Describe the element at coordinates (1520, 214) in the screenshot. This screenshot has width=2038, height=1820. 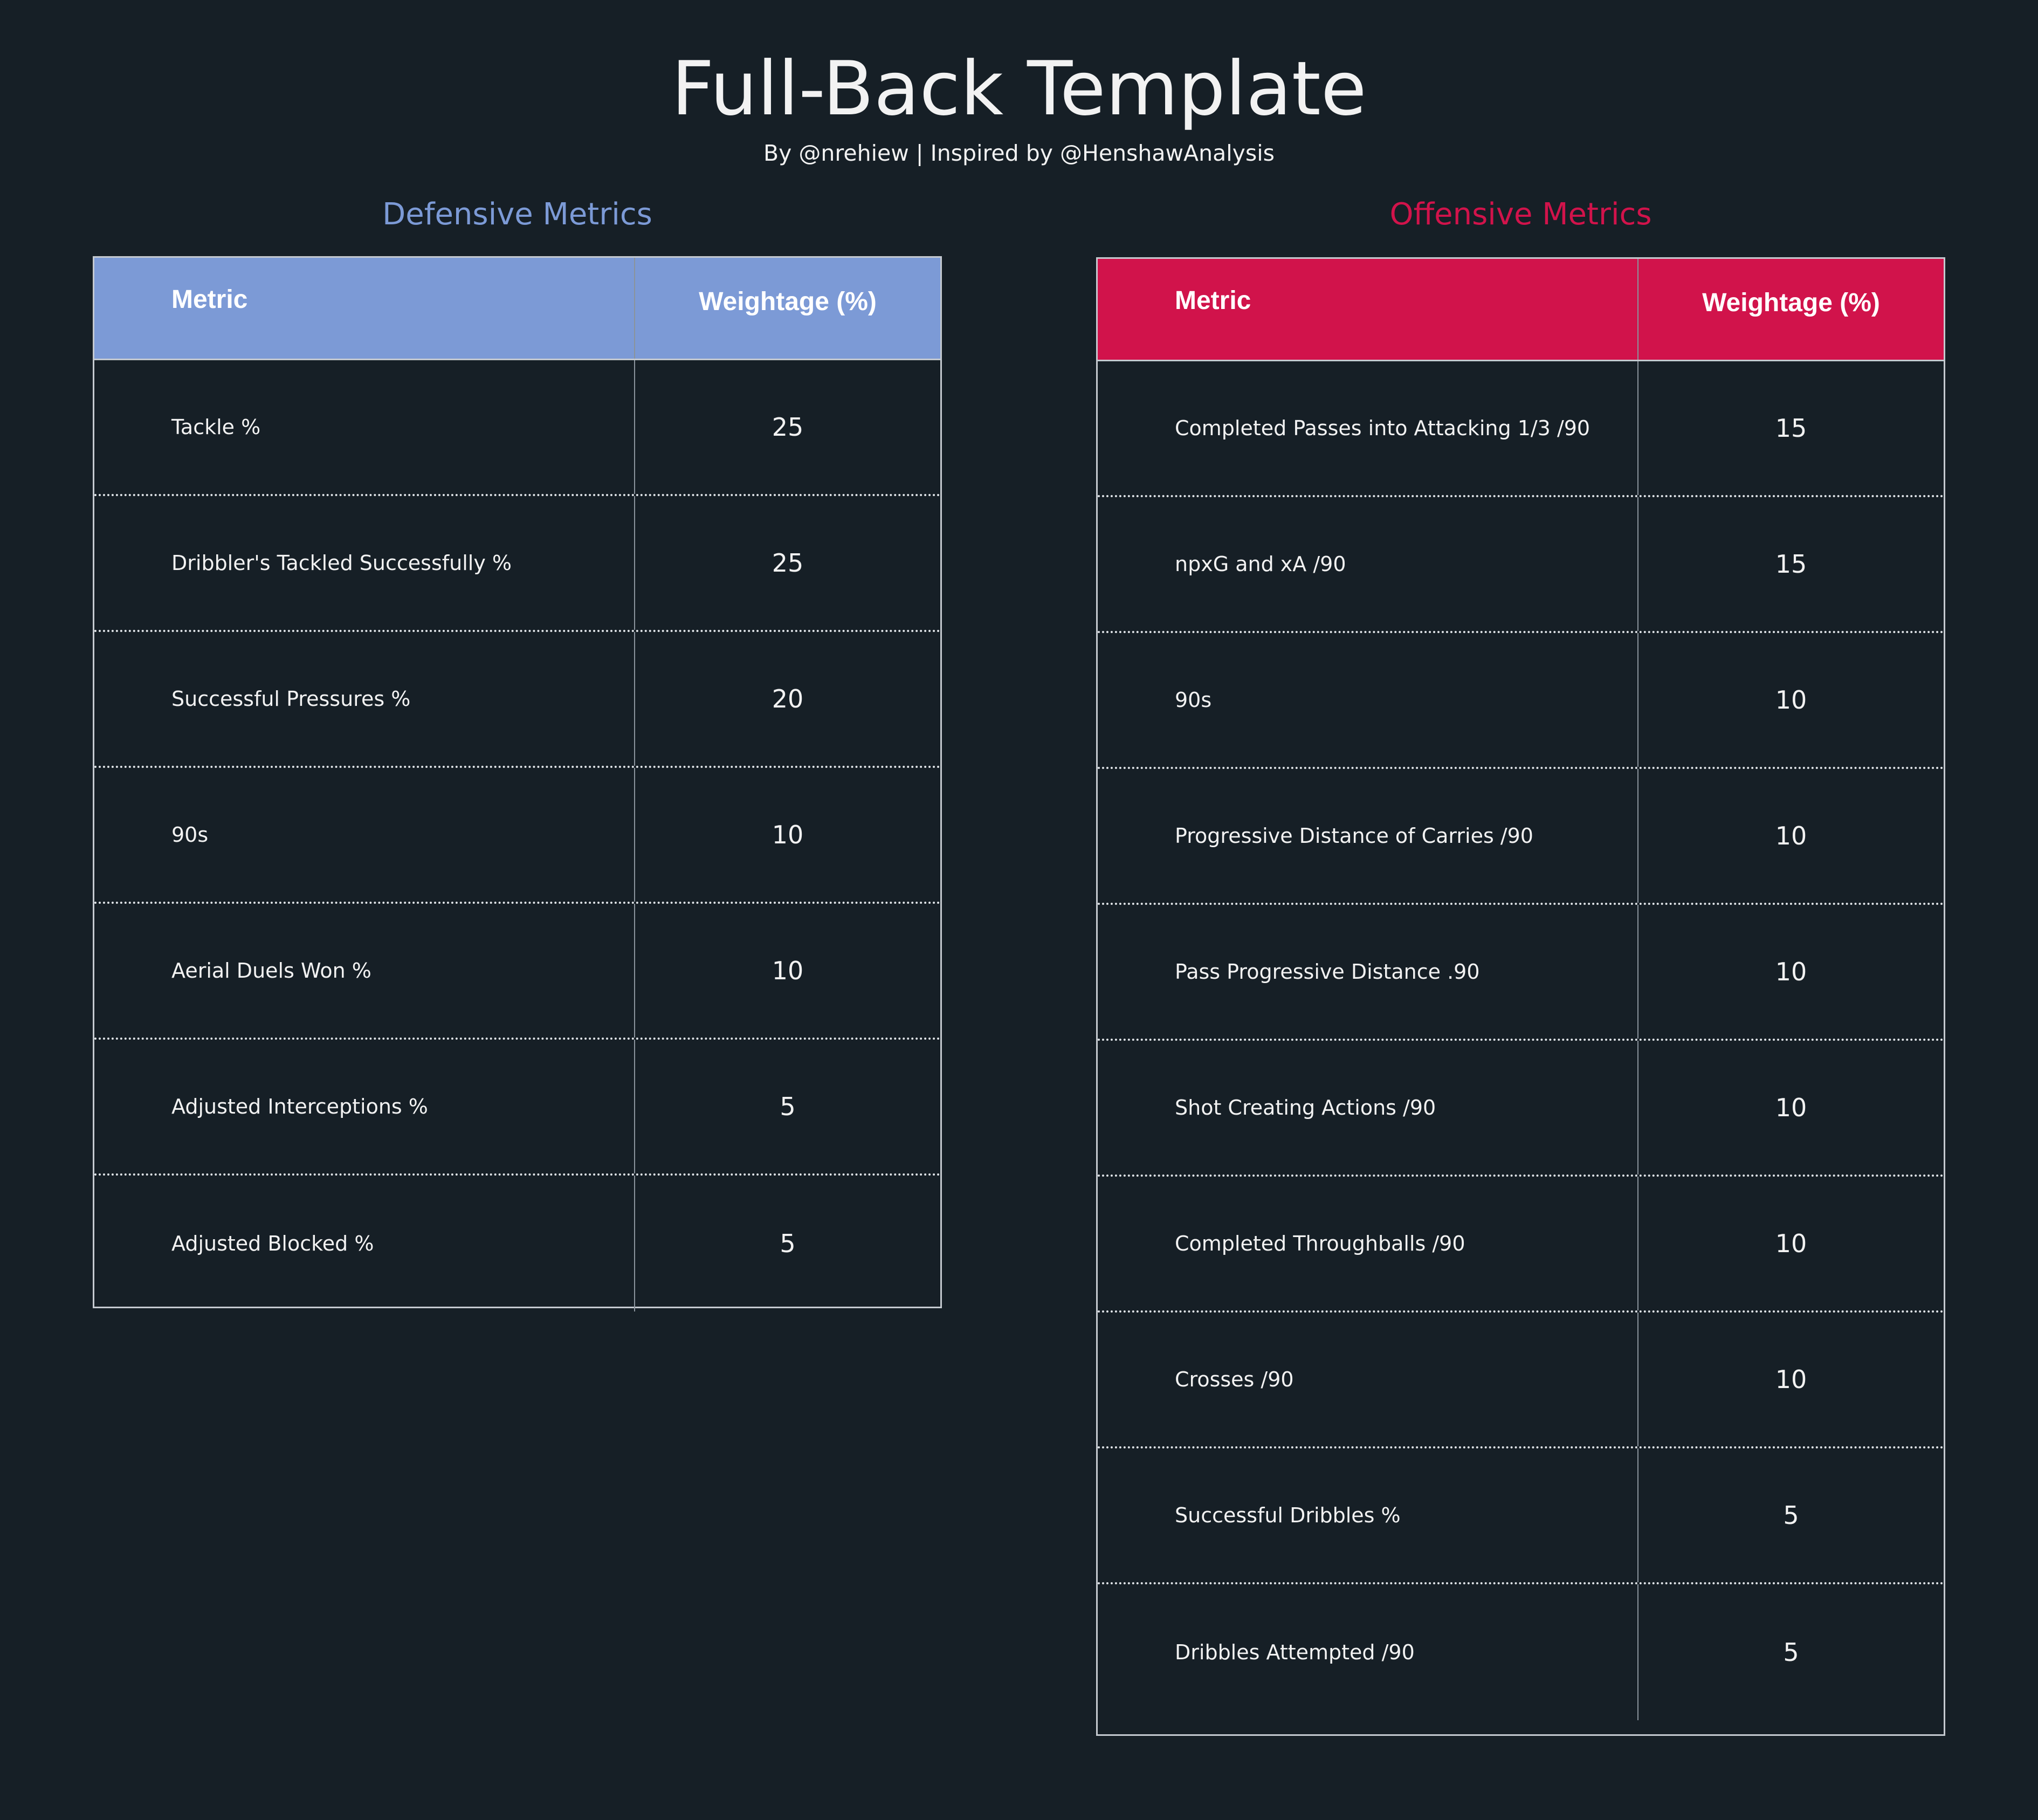
I see `offensive-metrics-title: Offensive Metrics` at that location.